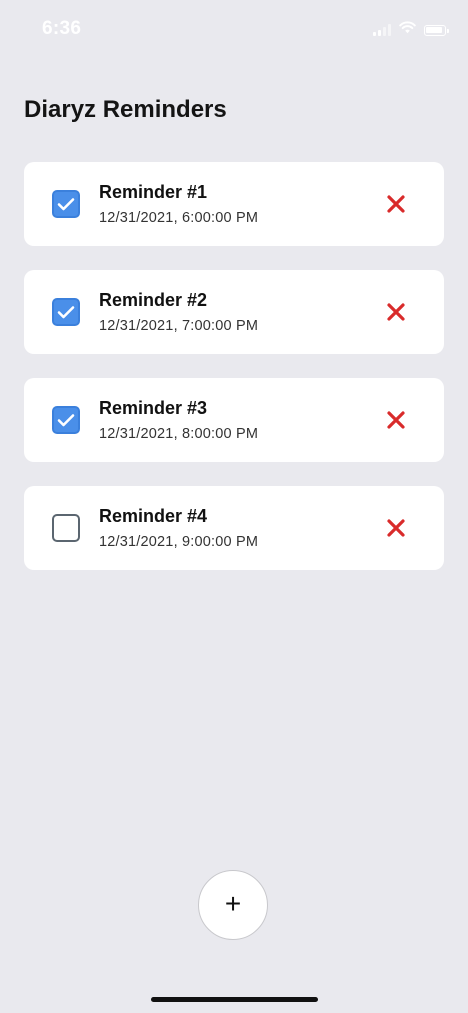 The image size is (468, 1013). What do you see at coordinates (234, 420) in the screenshot?
I see `reminder-card: Reminder #3 12/31/2021, 8:00:00 PM` at bounding box center [234, 420].